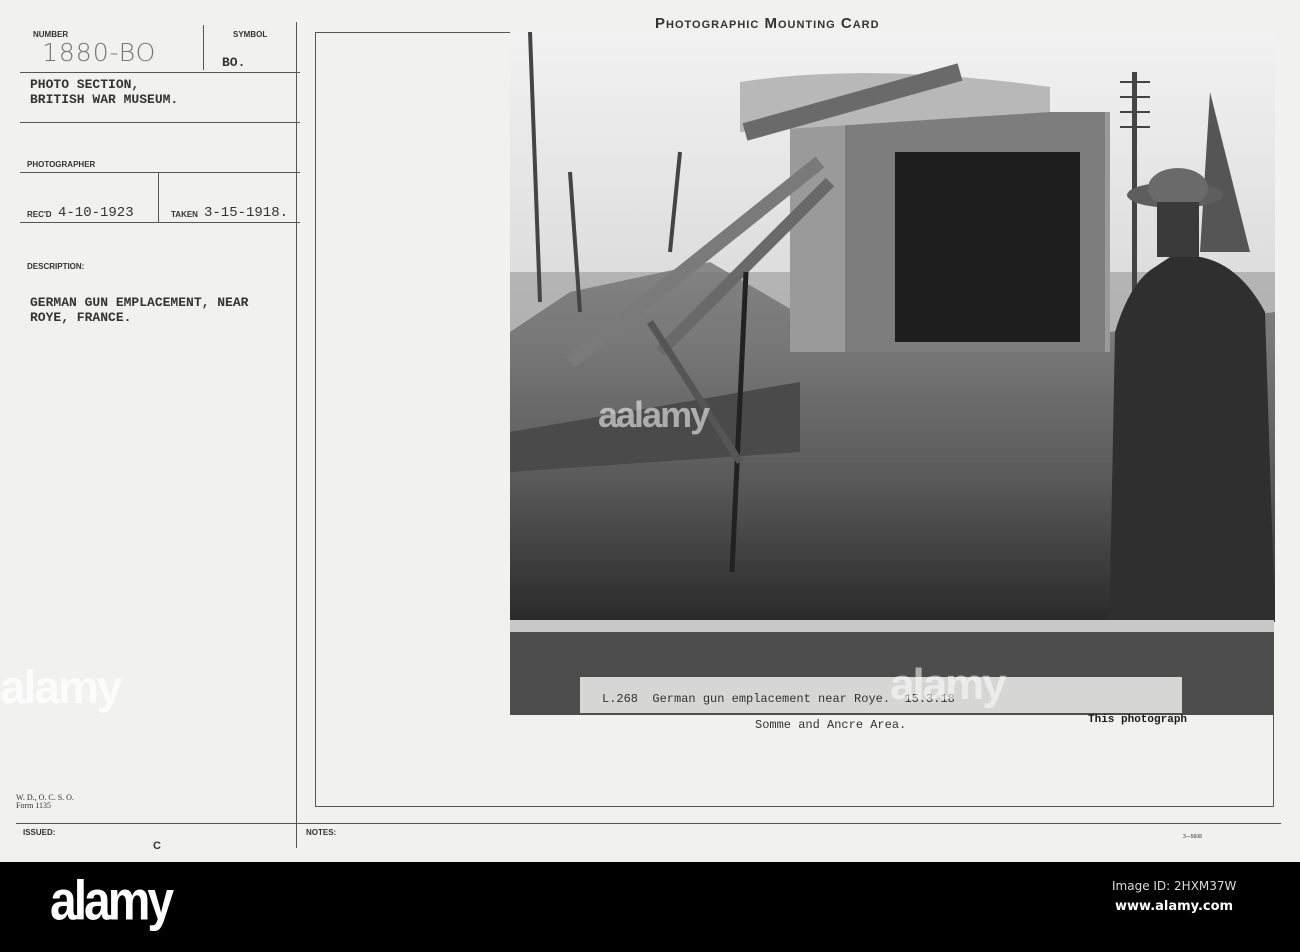 This screenshot has width=1300, height=952. What do you see at coordinates (948, 684) in the screenshot?
I see `watermark-center: alamy` at bounding box center [948, 684].